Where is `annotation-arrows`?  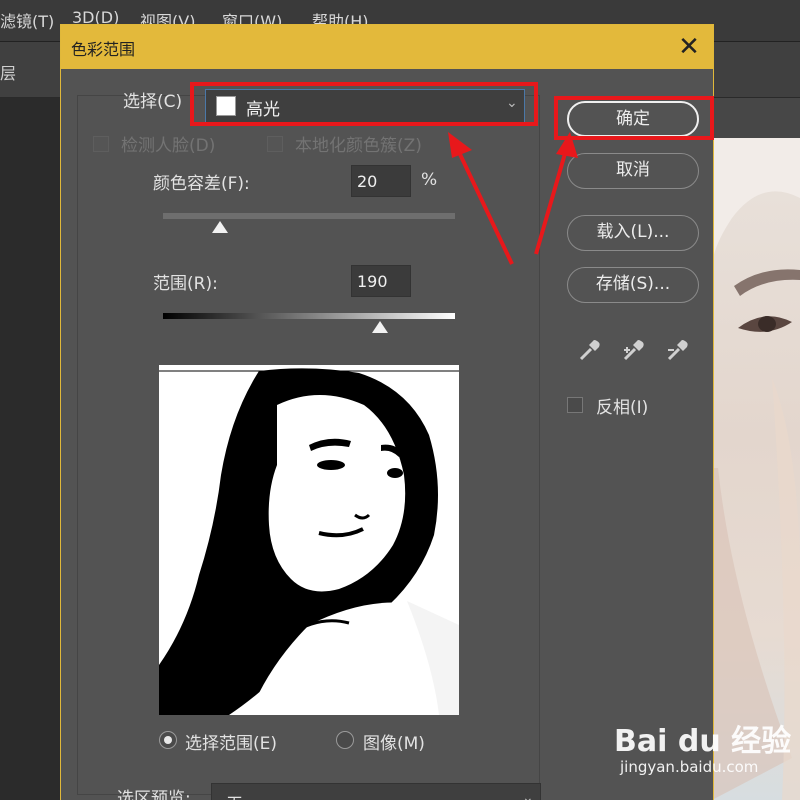
annotation-arrows is located at coordinates (513, 198).